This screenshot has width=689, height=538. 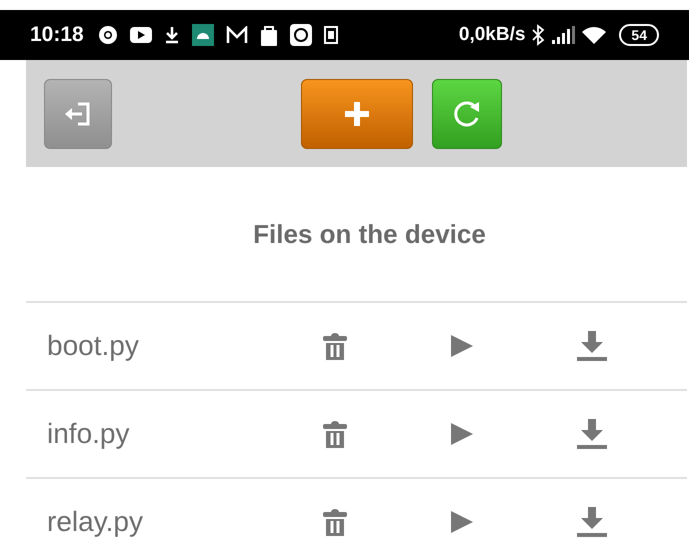 What do you see at coordinates (467, 113) in the screenshot?
I see `refresh-button` at bounding box center [467, 113].